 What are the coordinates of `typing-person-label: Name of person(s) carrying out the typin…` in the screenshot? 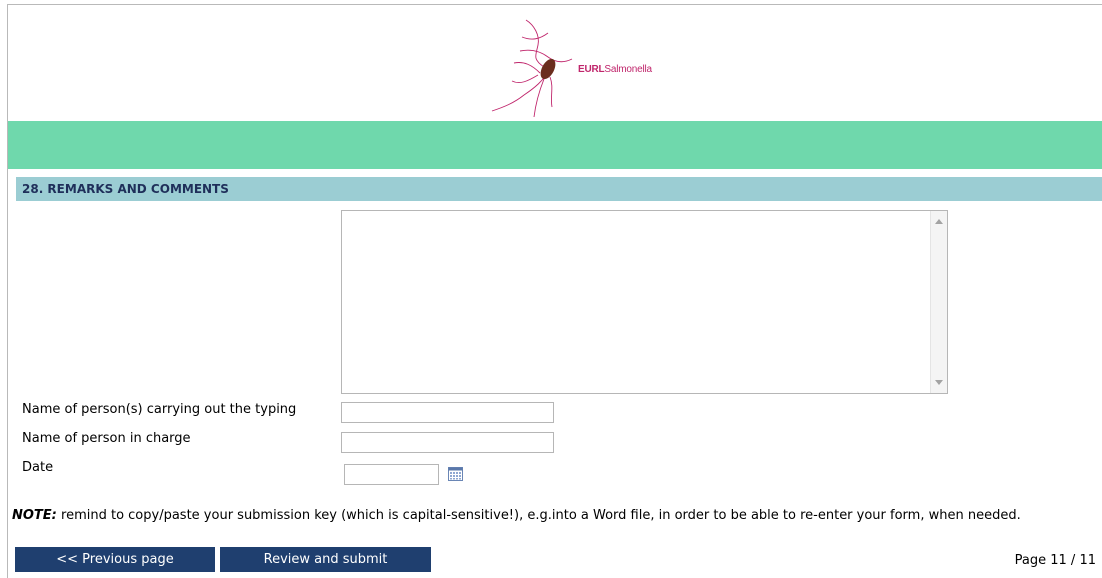 It's located at (159, 409).